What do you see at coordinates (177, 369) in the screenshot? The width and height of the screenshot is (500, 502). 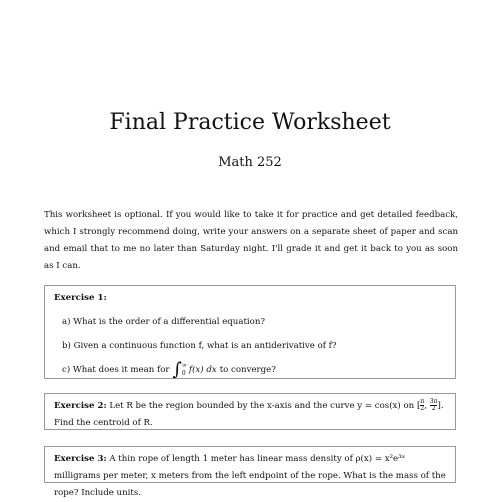 I see `integral-sign: ∫` at bounding box center [177, 369].